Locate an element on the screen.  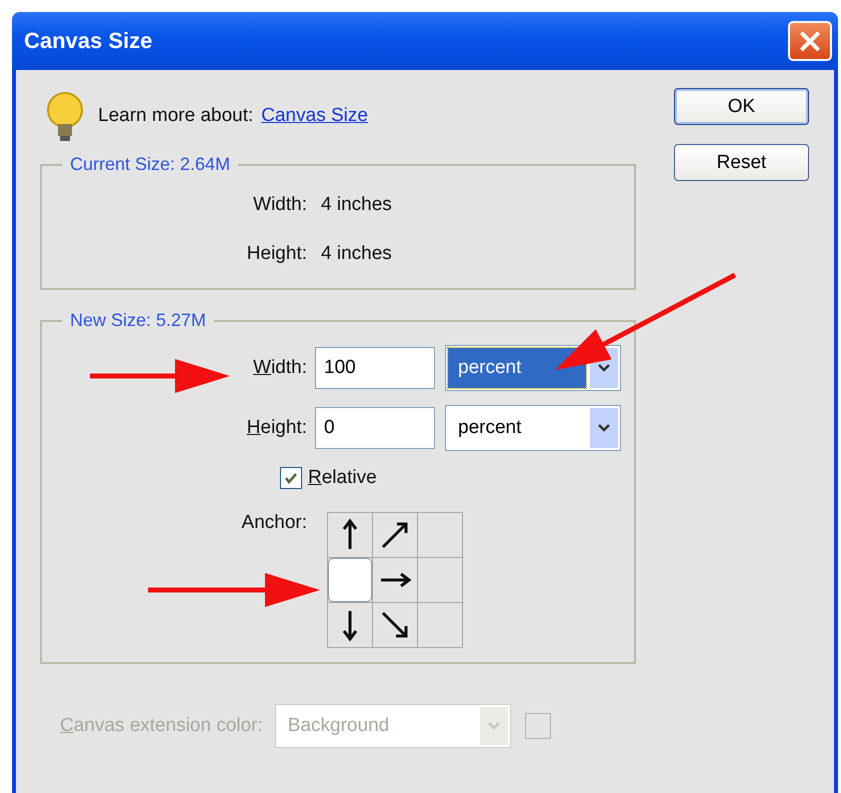
checkmark-icon is located at coordinates (291, 478).